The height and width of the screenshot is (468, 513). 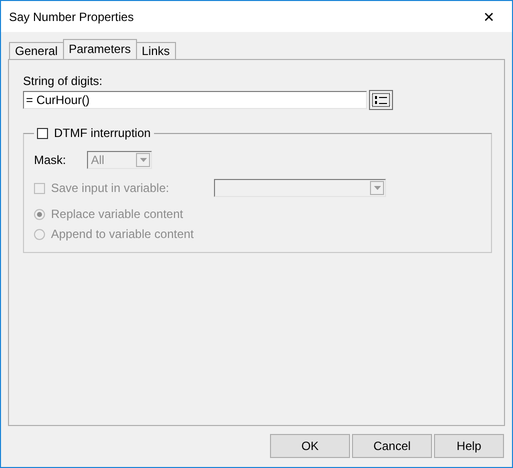 I want to click on radio-label: Append to variable content, so click(x=122, y=234).